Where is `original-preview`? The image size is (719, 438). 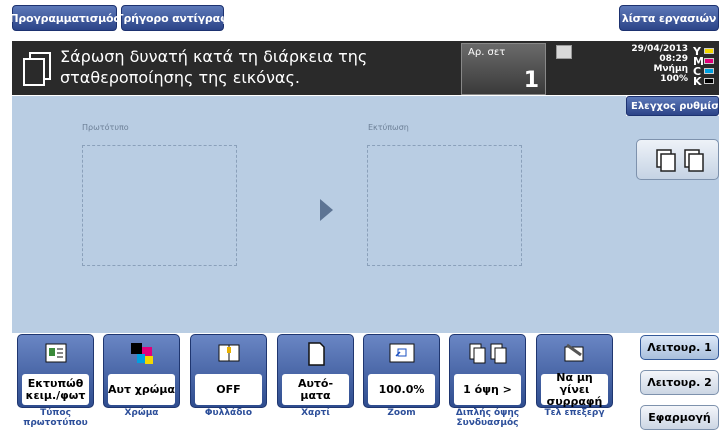
original-preview is located at coordinates (159, 205).